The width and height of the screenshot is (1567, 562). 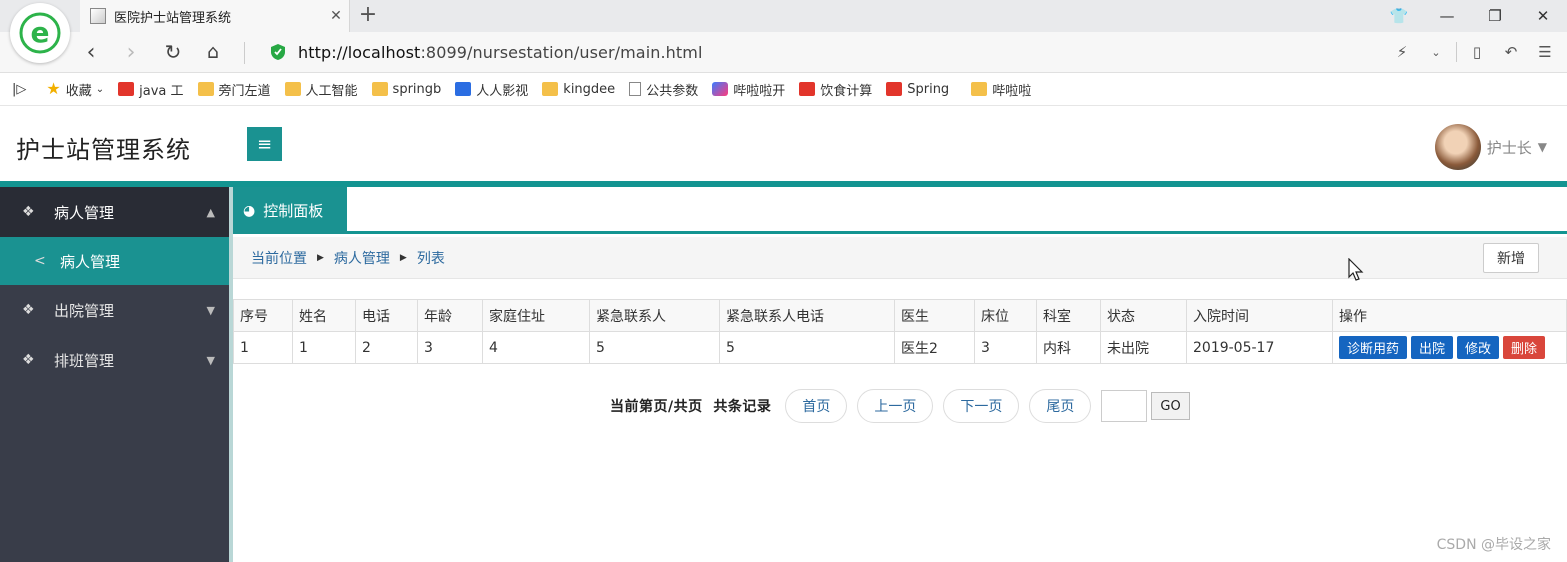 What do you see at coordinates (1170, 406) in the screenshot?
I see `go-button: GO` at bounding box center [1170, 406].